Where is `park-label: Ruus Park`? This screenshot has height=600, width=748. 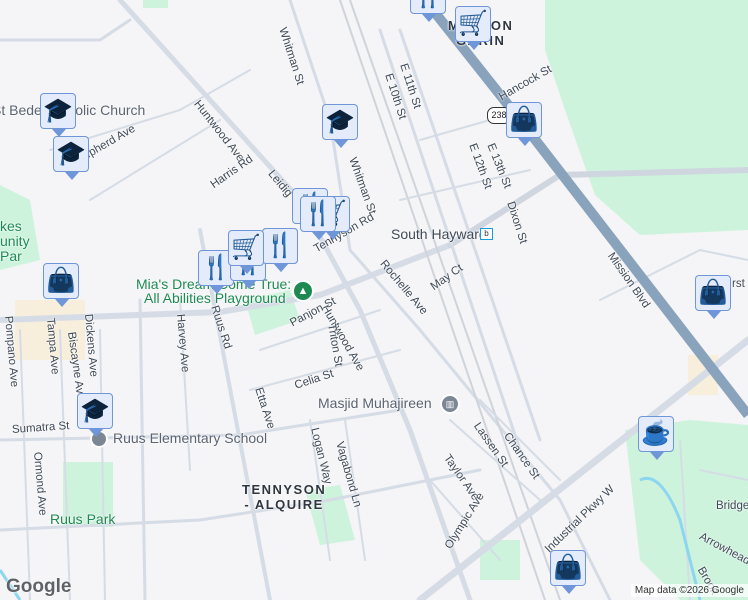 park-label: Ruus Park is located at coordinates (82, 519).